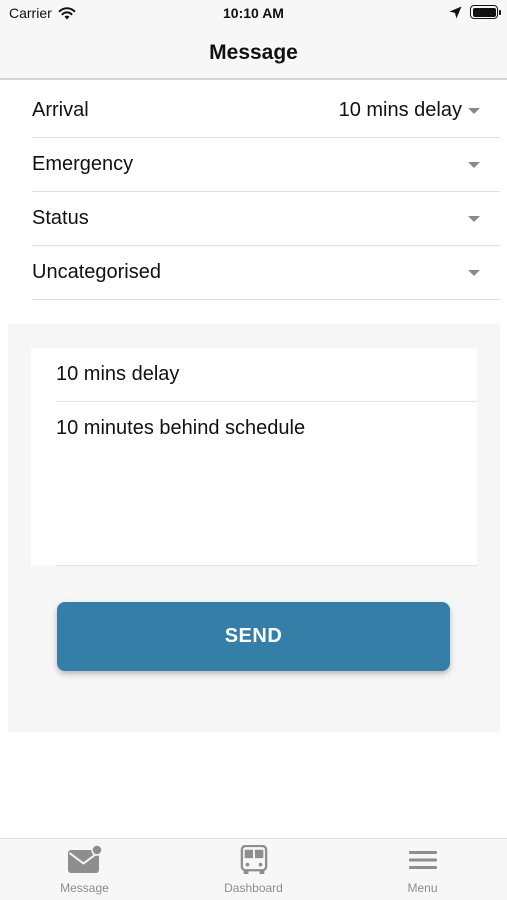 The height and width of the screenshot is (900, 507). I want to click on dropdown-status: Status, so click(266, 219).